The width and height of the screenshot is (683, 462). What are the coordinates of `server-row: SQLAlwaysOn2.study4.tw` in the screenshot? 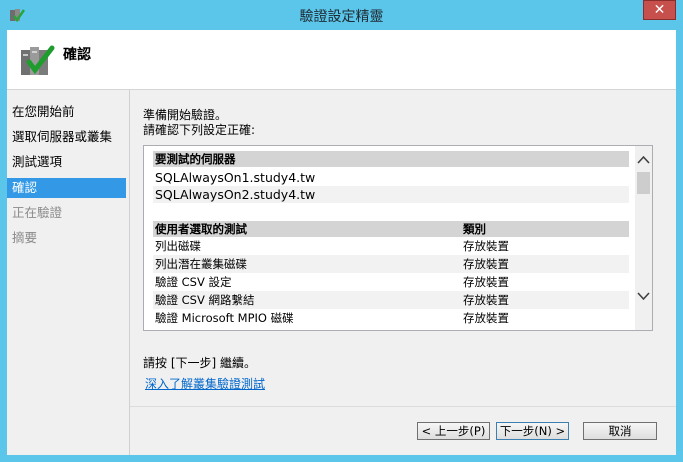 It's located at (391, 194).